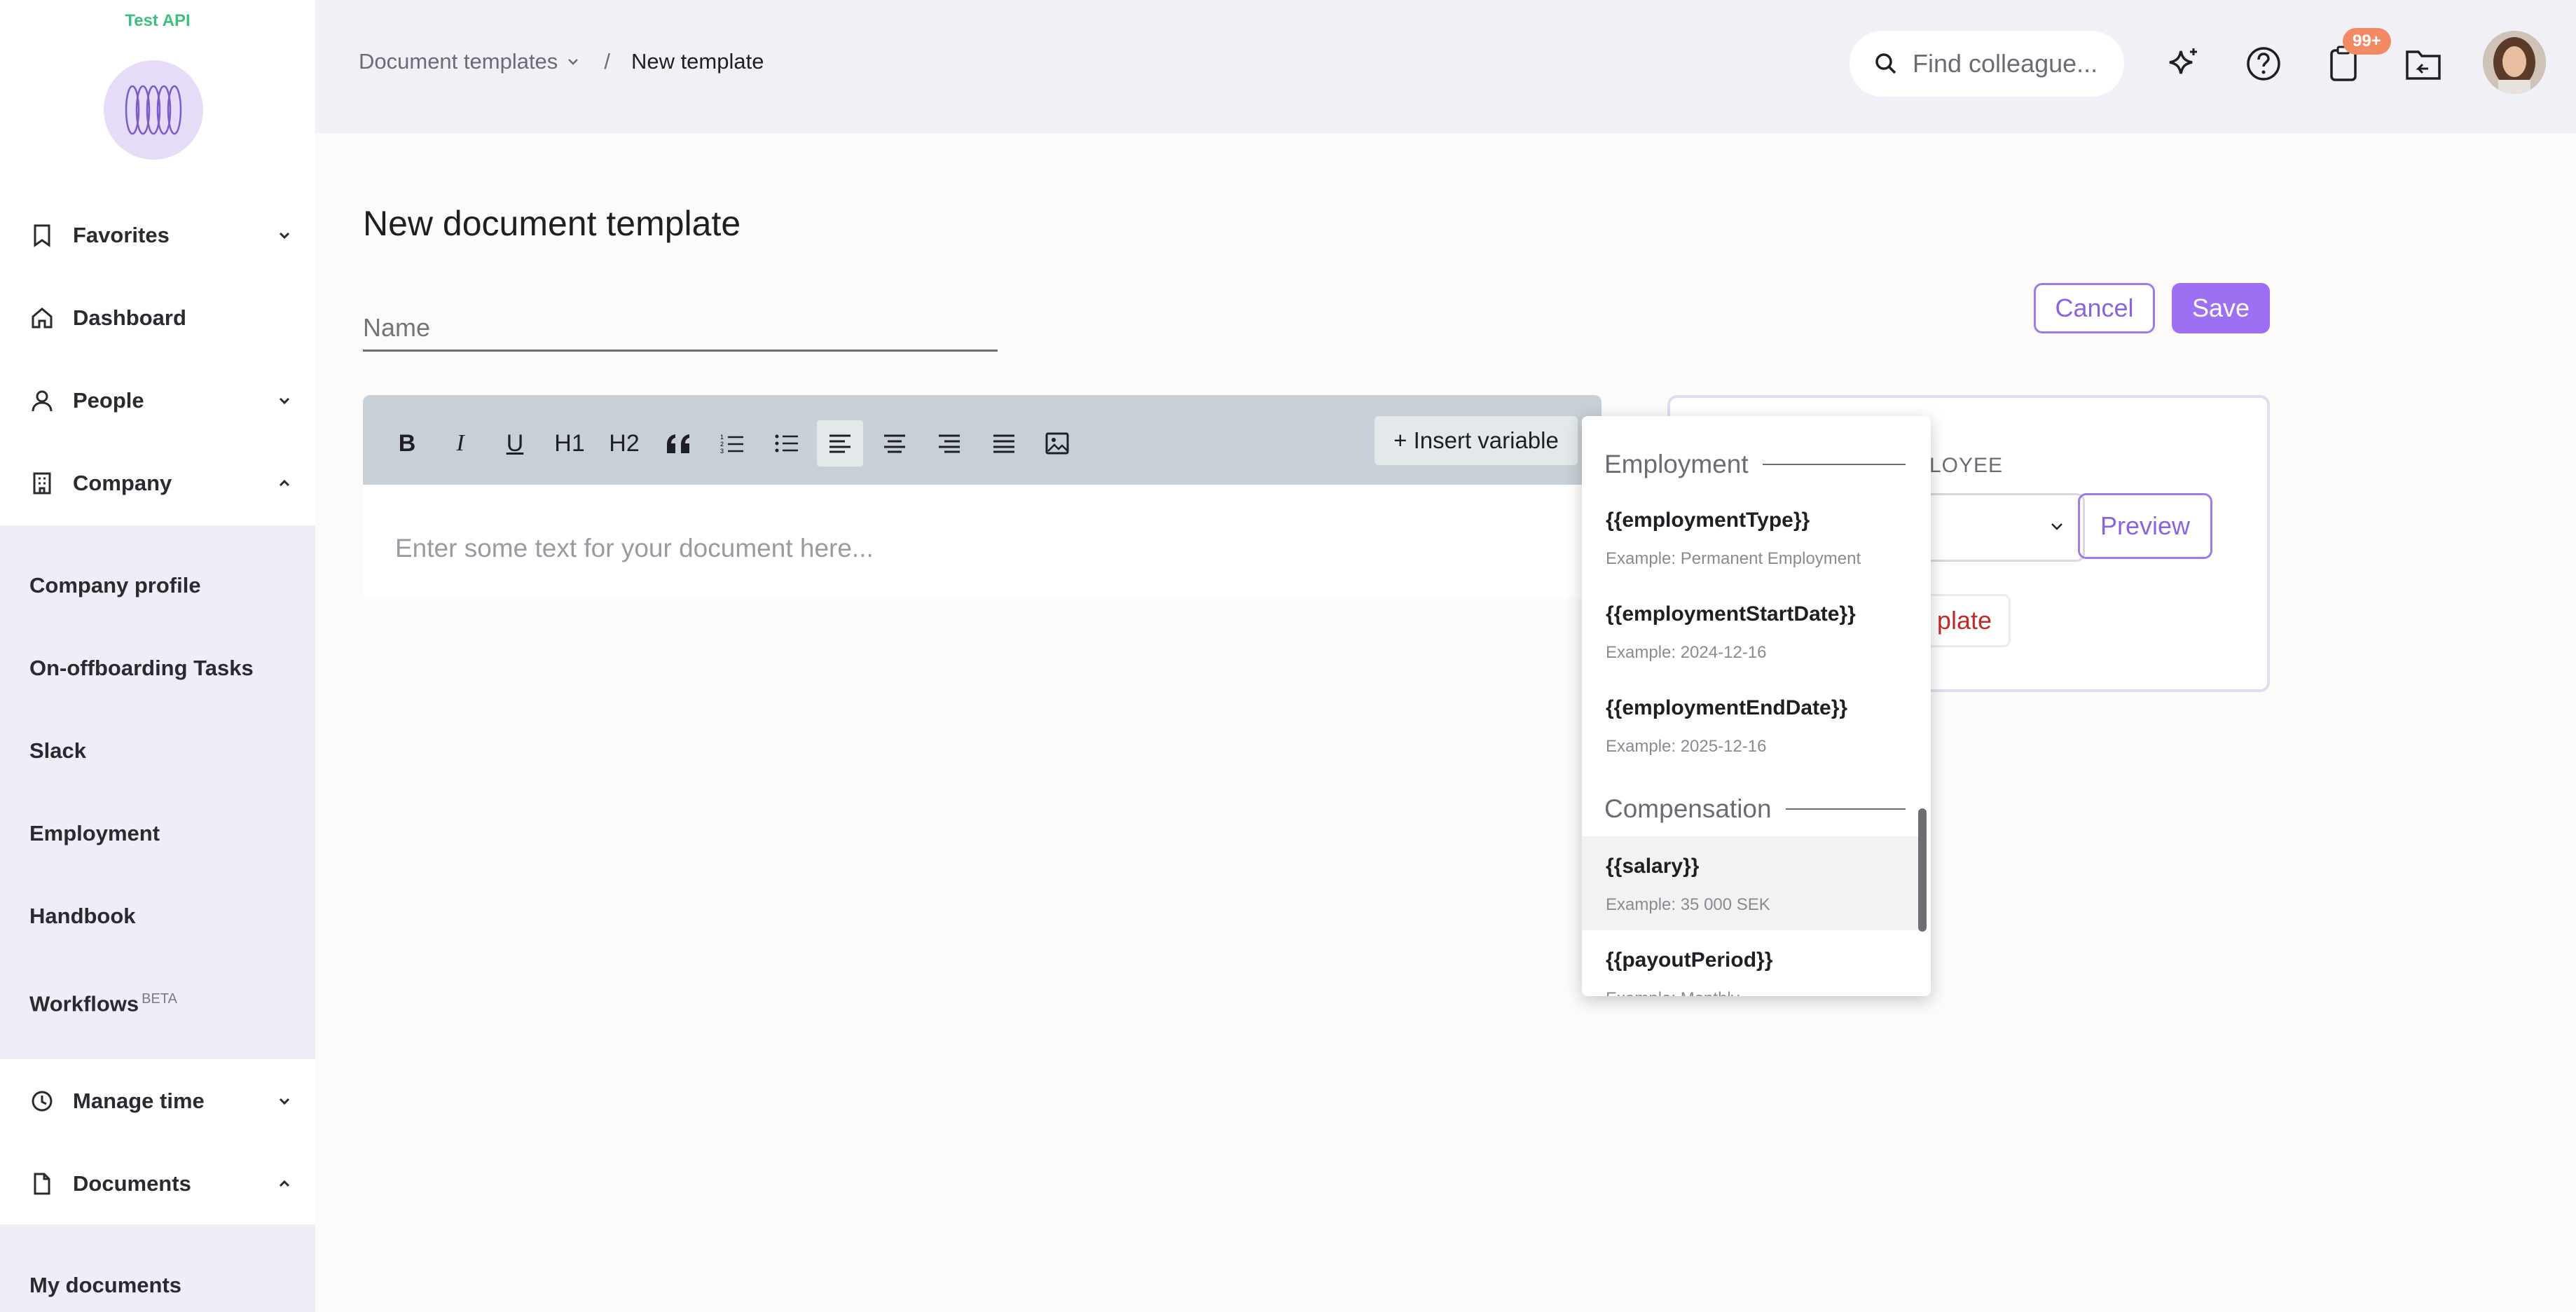  I want to click on group-header-compensation: Compensation, so click(1755, 809).